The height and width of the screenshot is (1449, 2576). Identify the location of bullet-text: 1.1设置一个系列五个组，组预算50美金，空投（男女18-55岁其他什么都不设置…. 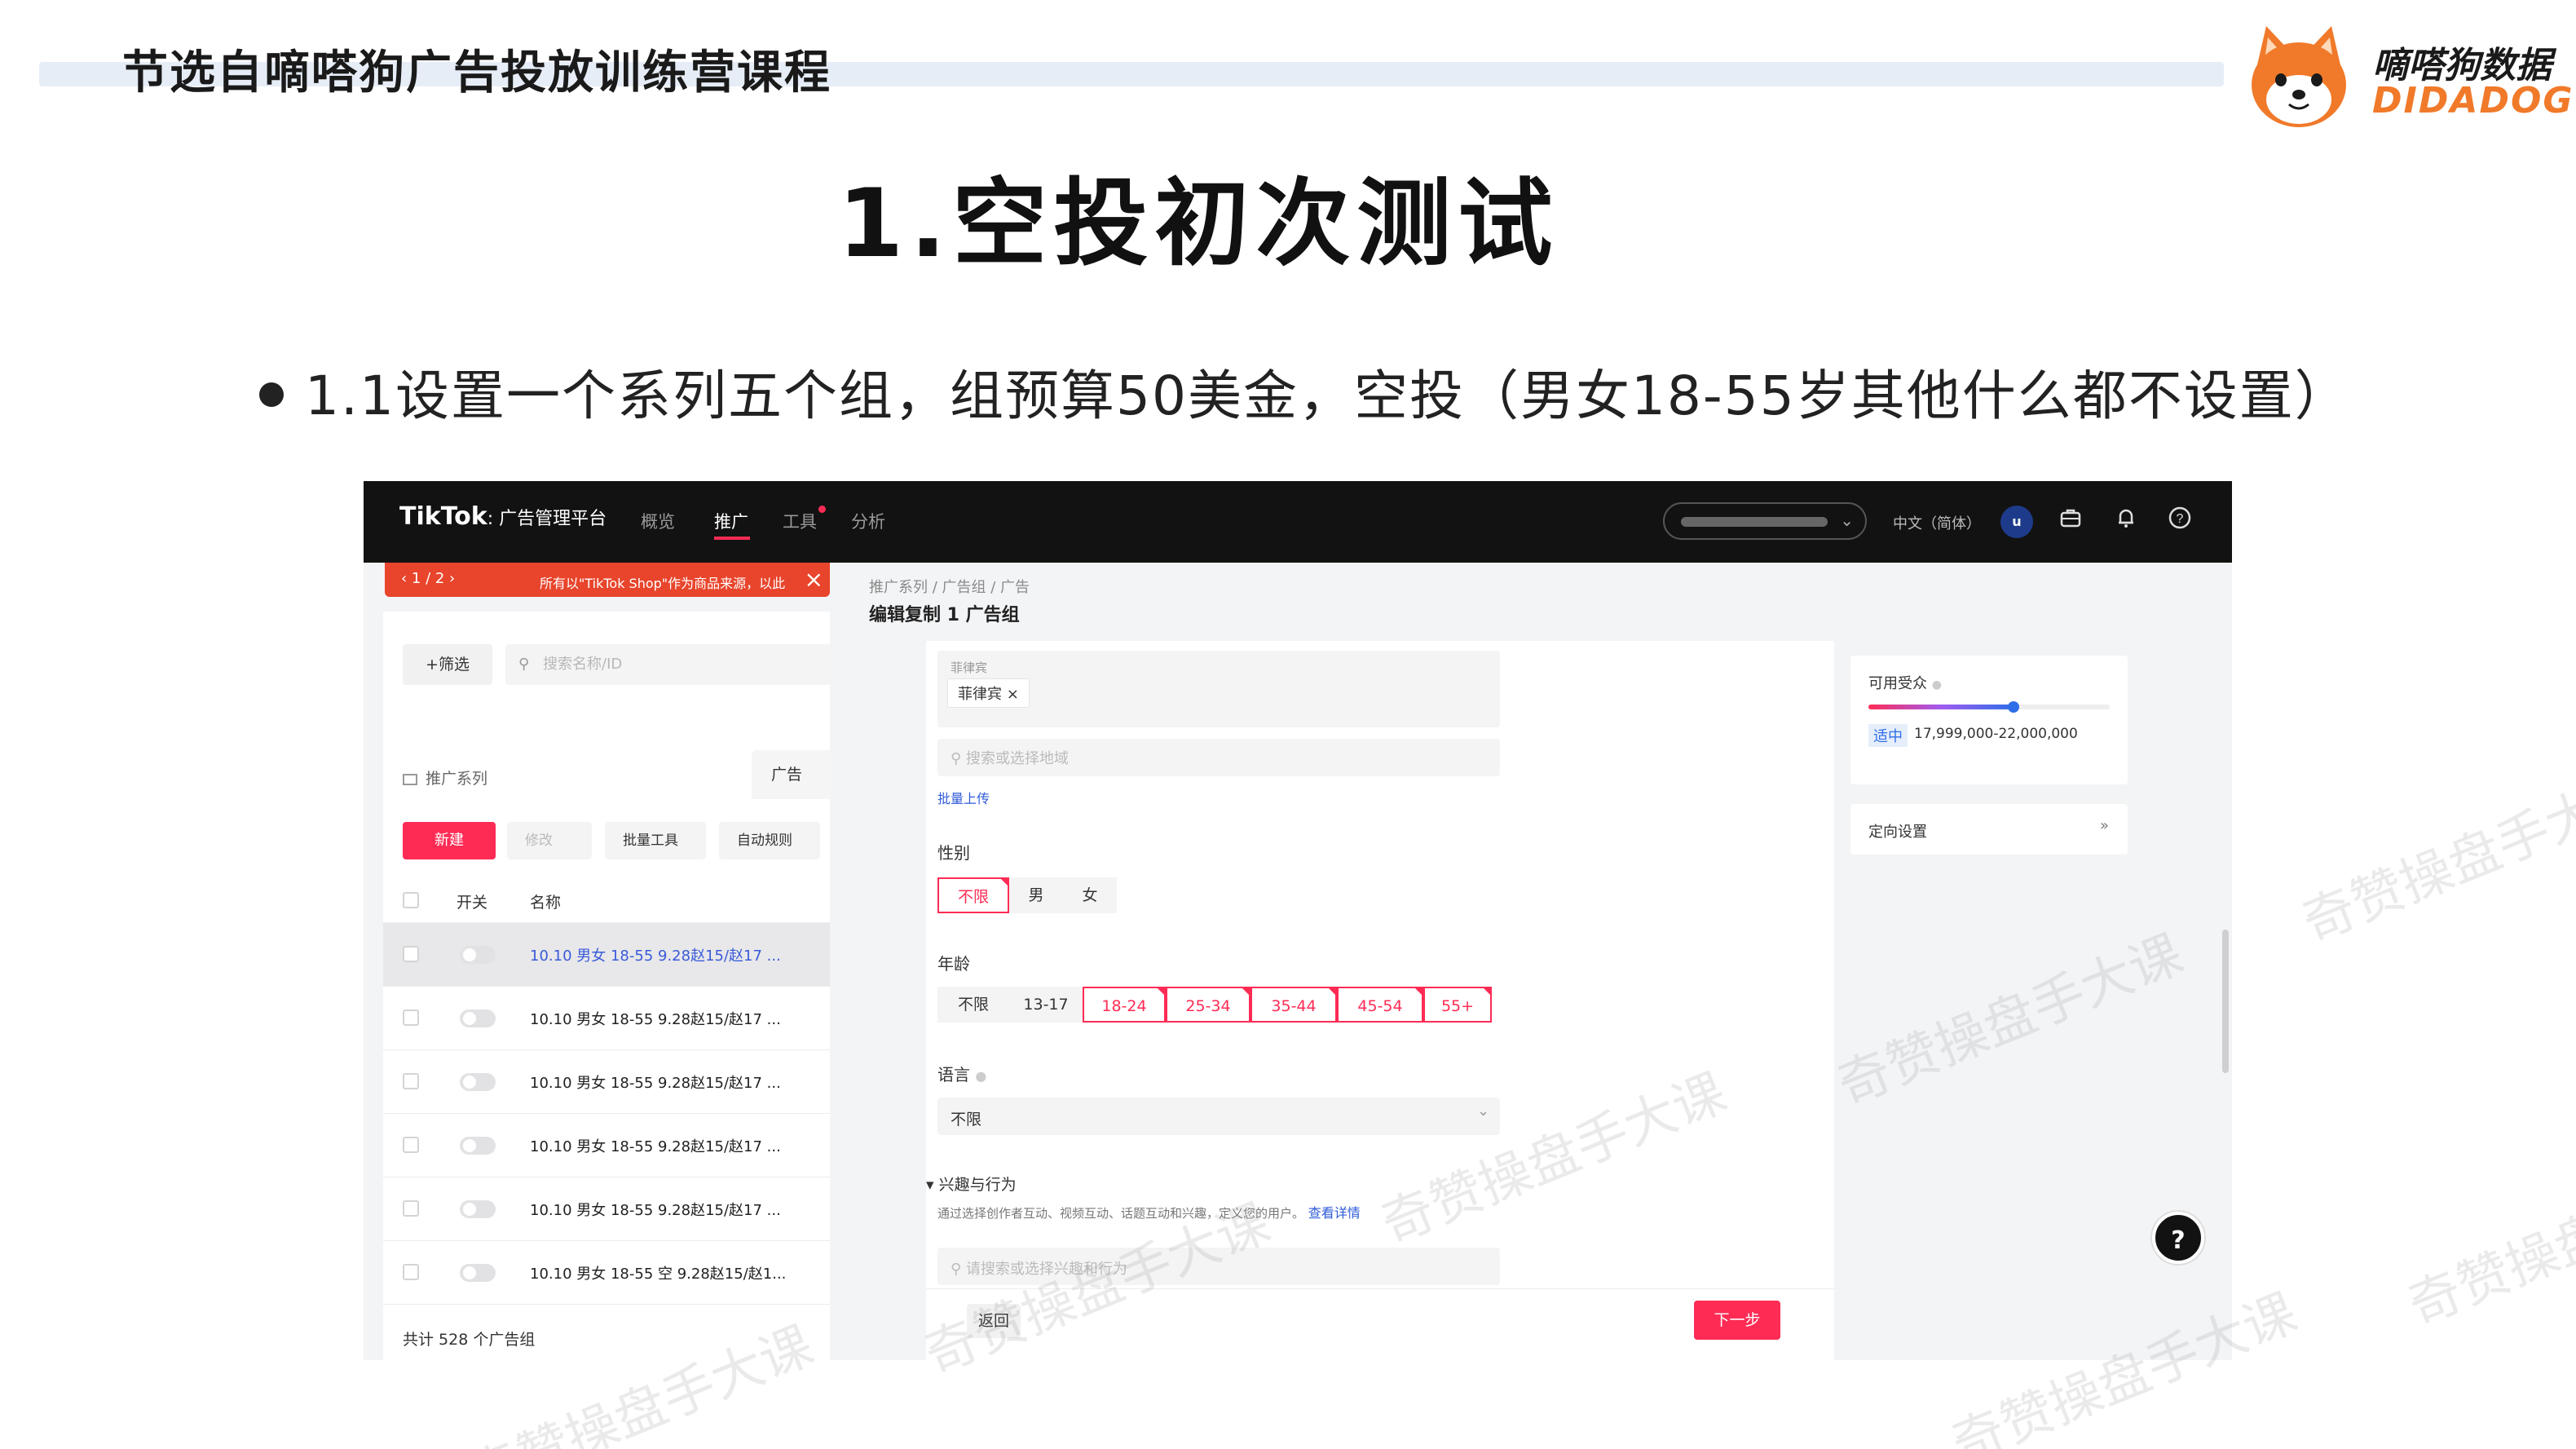
(1327, 395).